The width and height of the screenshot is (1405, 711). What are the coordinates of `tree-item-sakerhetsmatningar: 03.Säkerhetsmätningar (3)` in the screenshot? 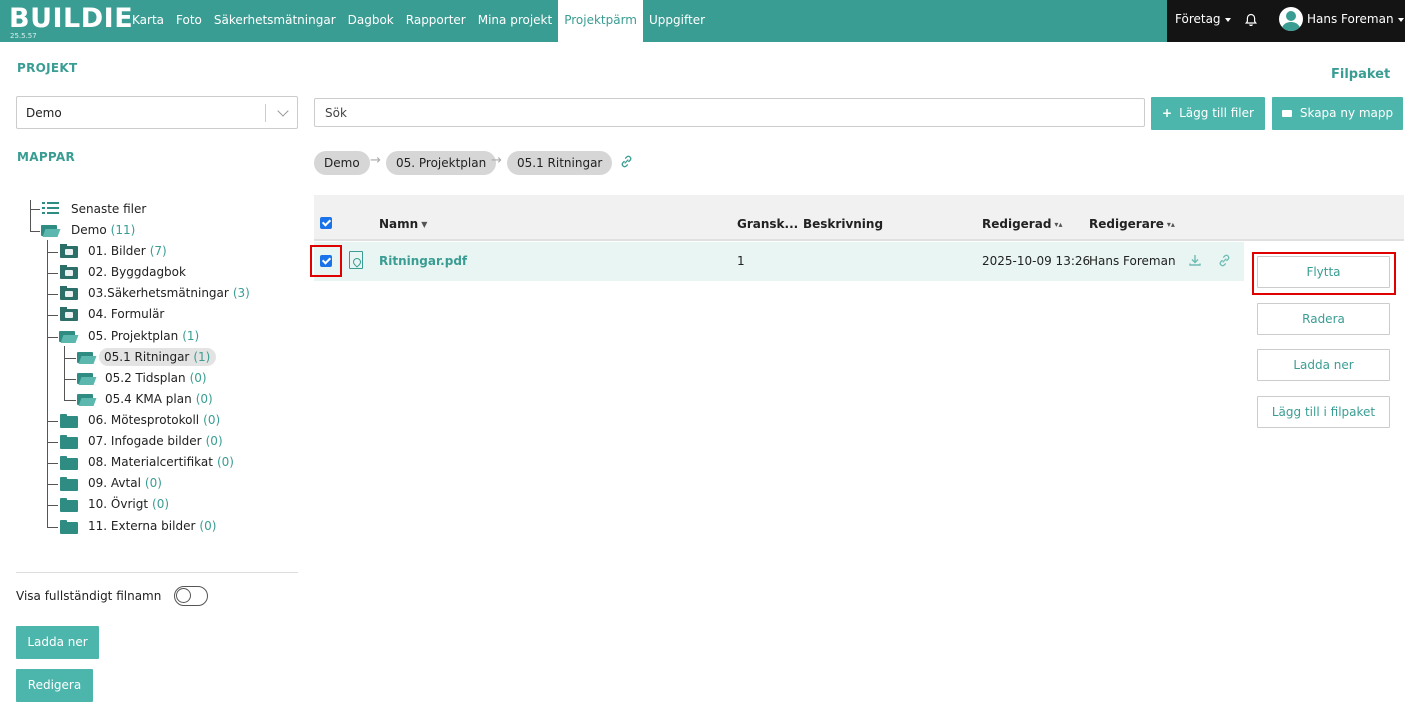 It's located at (169, 293).